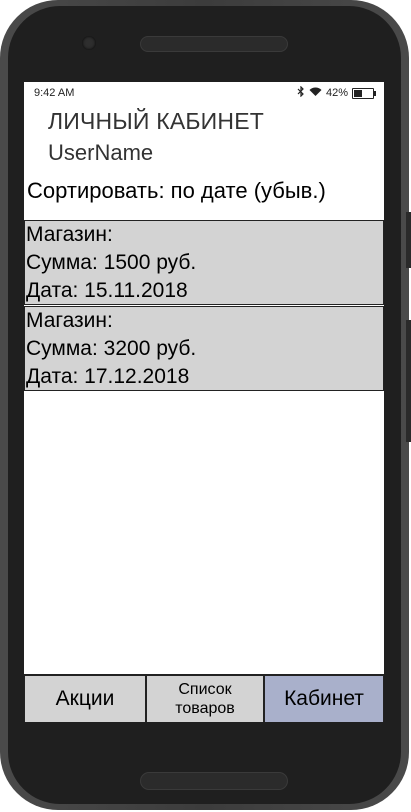 Image resolution: width=411 pixels, height=812 pixels. What do you see at coordinates (156, 121) in the screenshot?
I see `page-title: ЛИЧНЫЙ КАБИНЕТ` at bounding box center [156, 121].